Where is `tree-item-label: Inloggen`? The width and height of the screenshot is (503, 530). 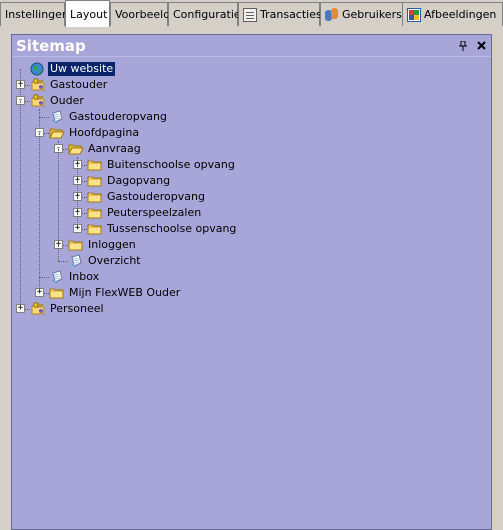
tree-item-label: Inloggen is located at coordinates (112, 244).